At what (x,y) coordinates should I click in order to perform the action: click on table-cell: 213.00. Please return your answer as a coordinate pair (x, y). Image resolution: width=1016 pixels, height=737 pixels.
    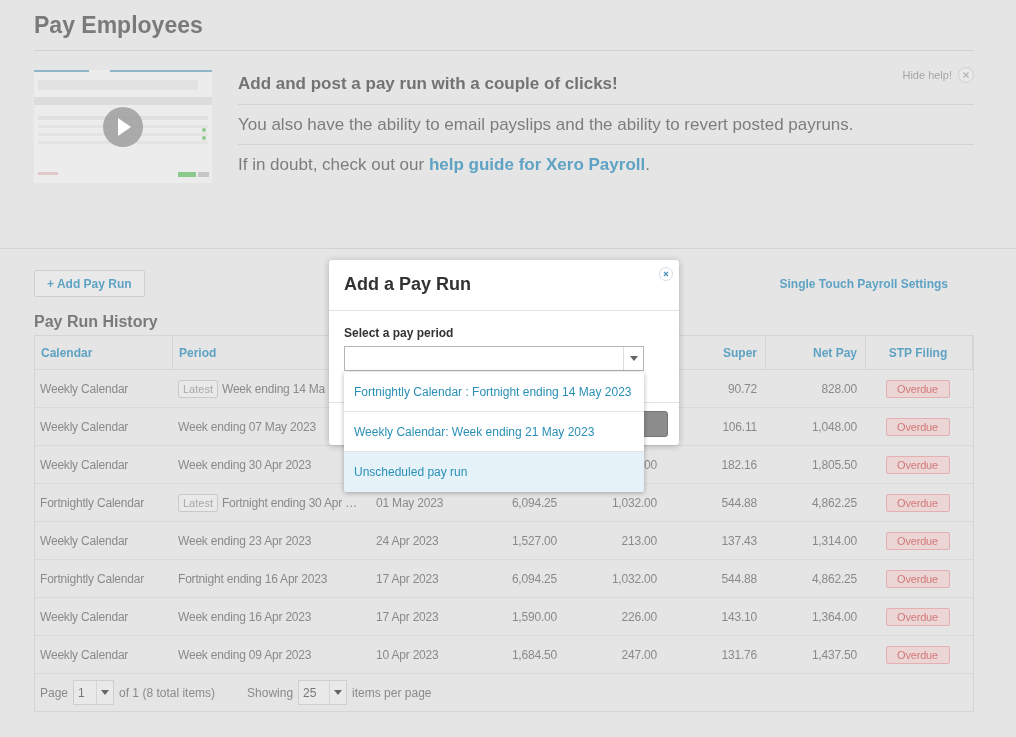
    Looking at the image, I should click on (639, 540).